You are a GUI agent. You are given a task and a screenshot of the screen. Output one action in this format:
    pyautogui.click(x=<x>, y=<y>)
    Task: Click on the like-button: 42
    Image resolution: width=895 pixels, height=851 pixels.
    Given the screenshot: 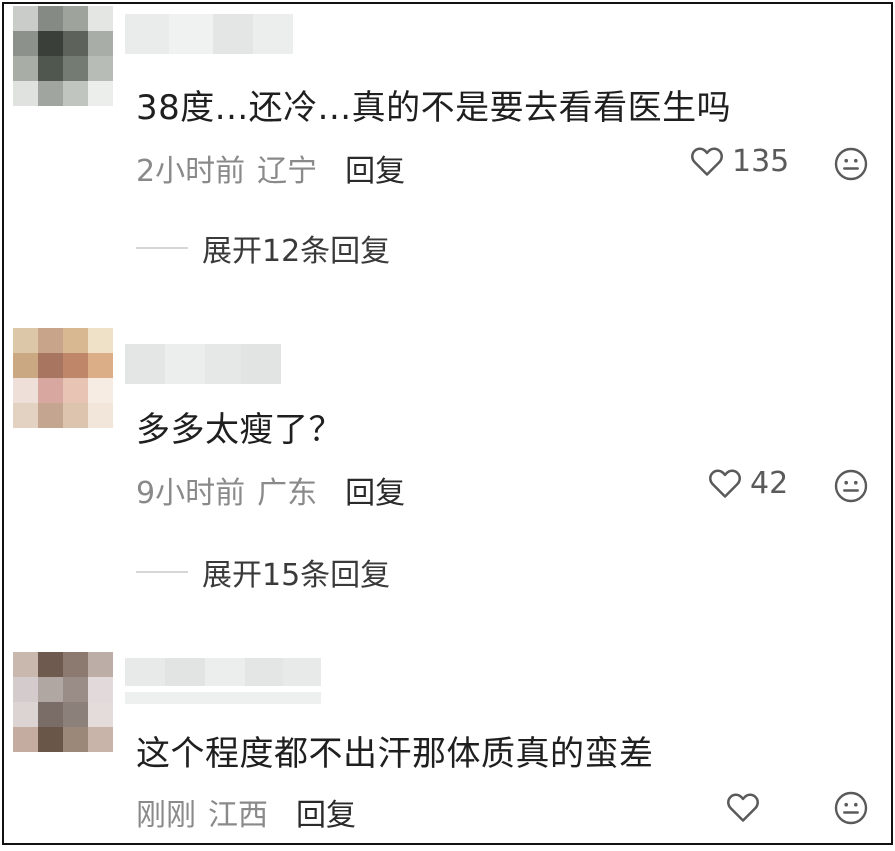 What is the action you would take?
    pyautogui.click(x=747, y=483)
    